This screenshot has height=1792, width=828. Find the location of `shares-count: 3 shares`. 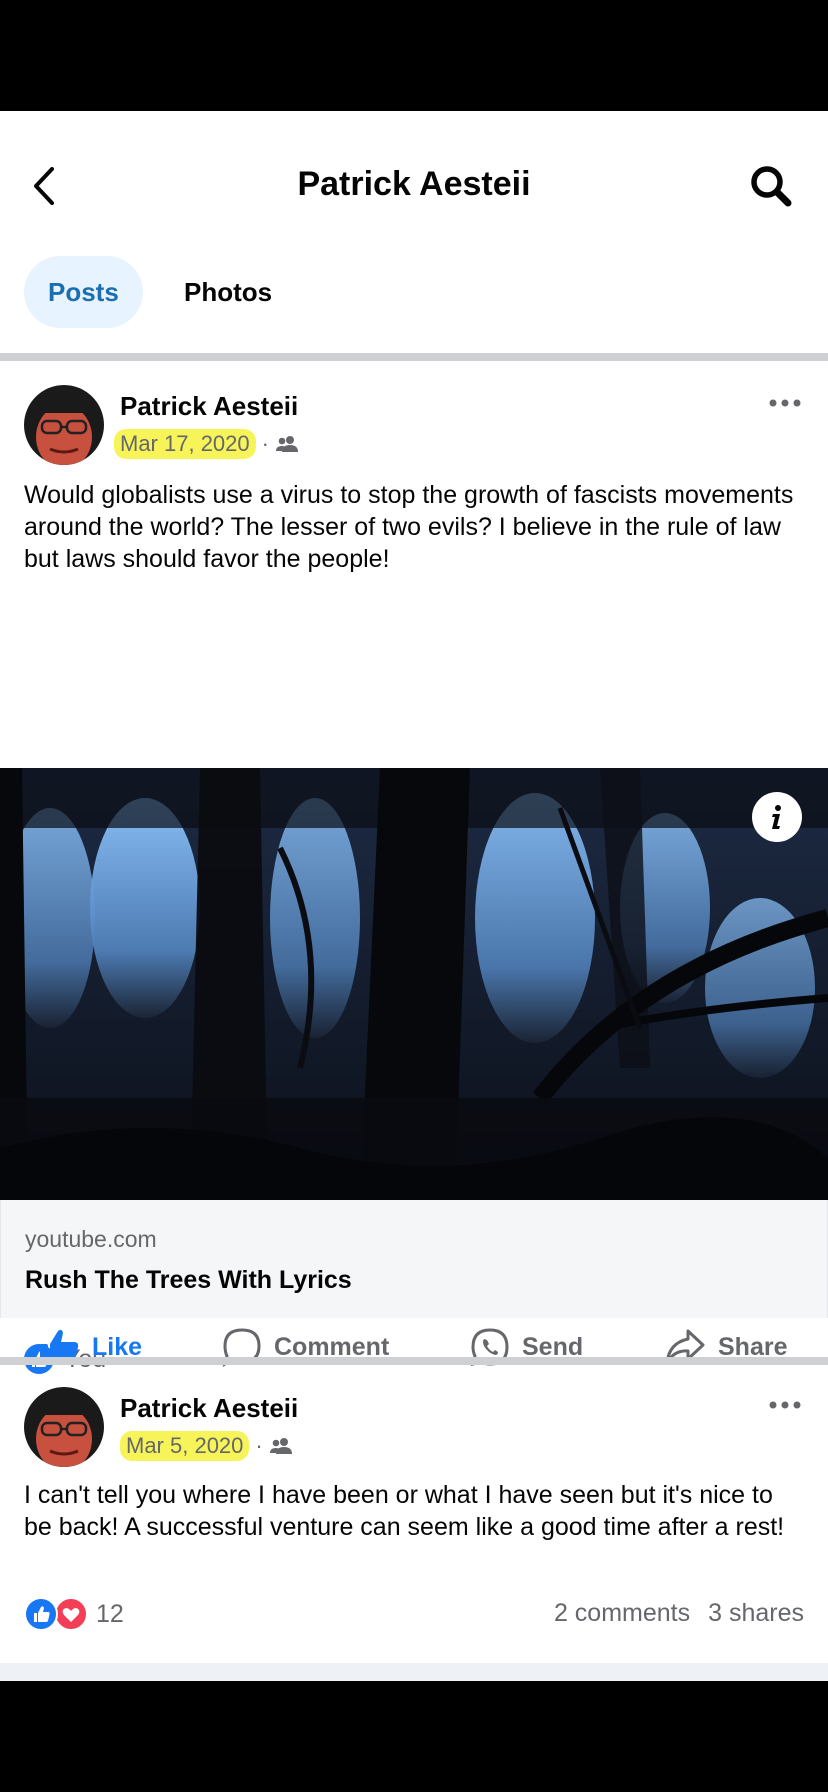

shares-count: 3 shares is located at coordinates (756, 1613).